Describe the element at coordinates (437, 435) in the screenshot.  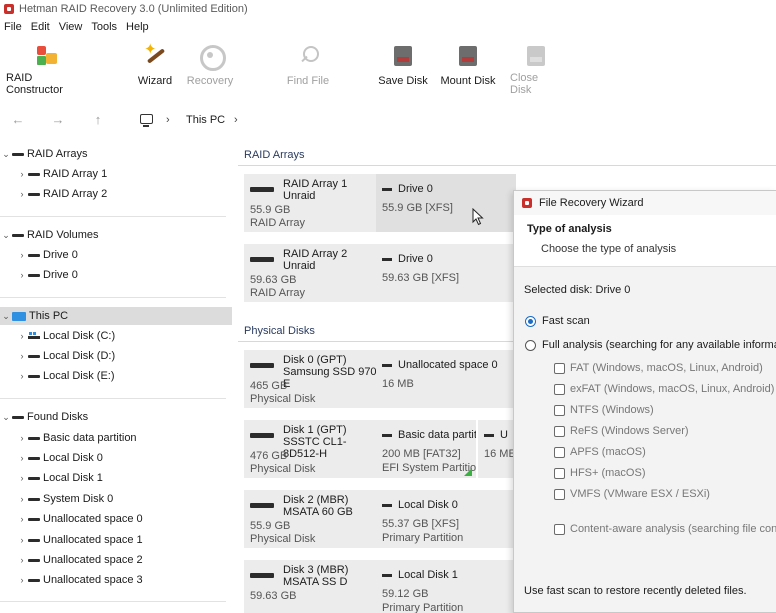
I see `partition-name: Basic data partit` at that location.